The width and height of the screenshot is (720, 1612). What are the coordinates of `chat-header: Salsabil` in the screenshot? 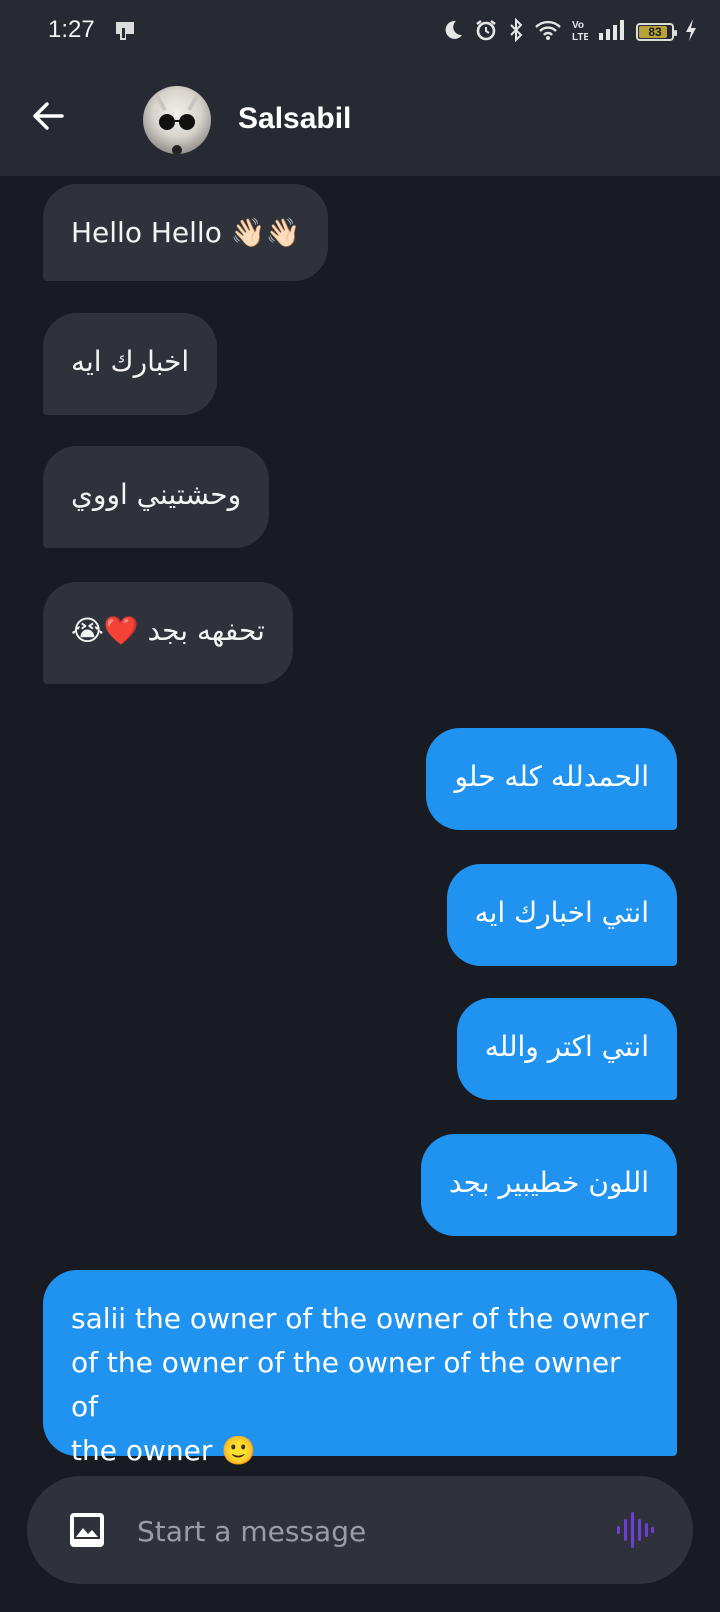 It's located at (360, 120).